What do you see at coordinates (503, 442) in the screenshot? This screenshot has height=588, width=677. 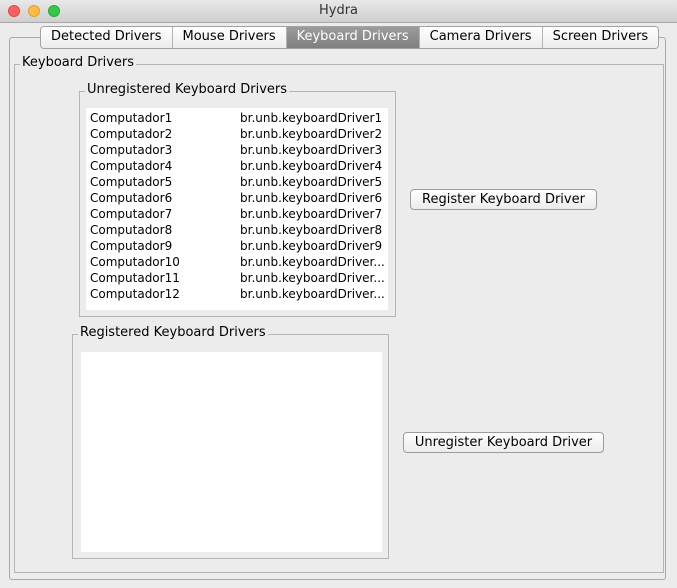 I see `unregister-keyboard-driver-button: Unregister Keyboard Driver` at bounding box center [503, 442].